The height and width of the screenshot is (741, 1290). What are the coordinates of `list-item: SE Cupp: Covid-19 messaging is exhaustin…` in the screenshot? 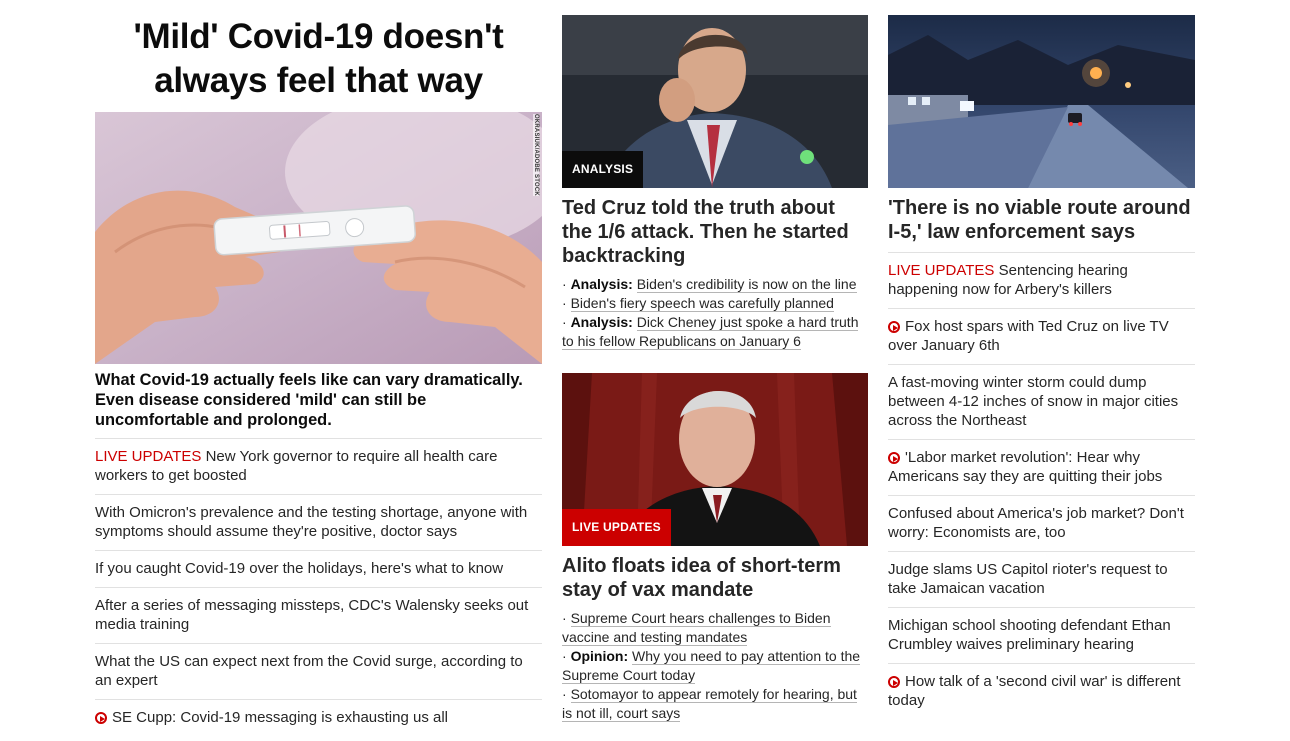 It's located at (318, 717).